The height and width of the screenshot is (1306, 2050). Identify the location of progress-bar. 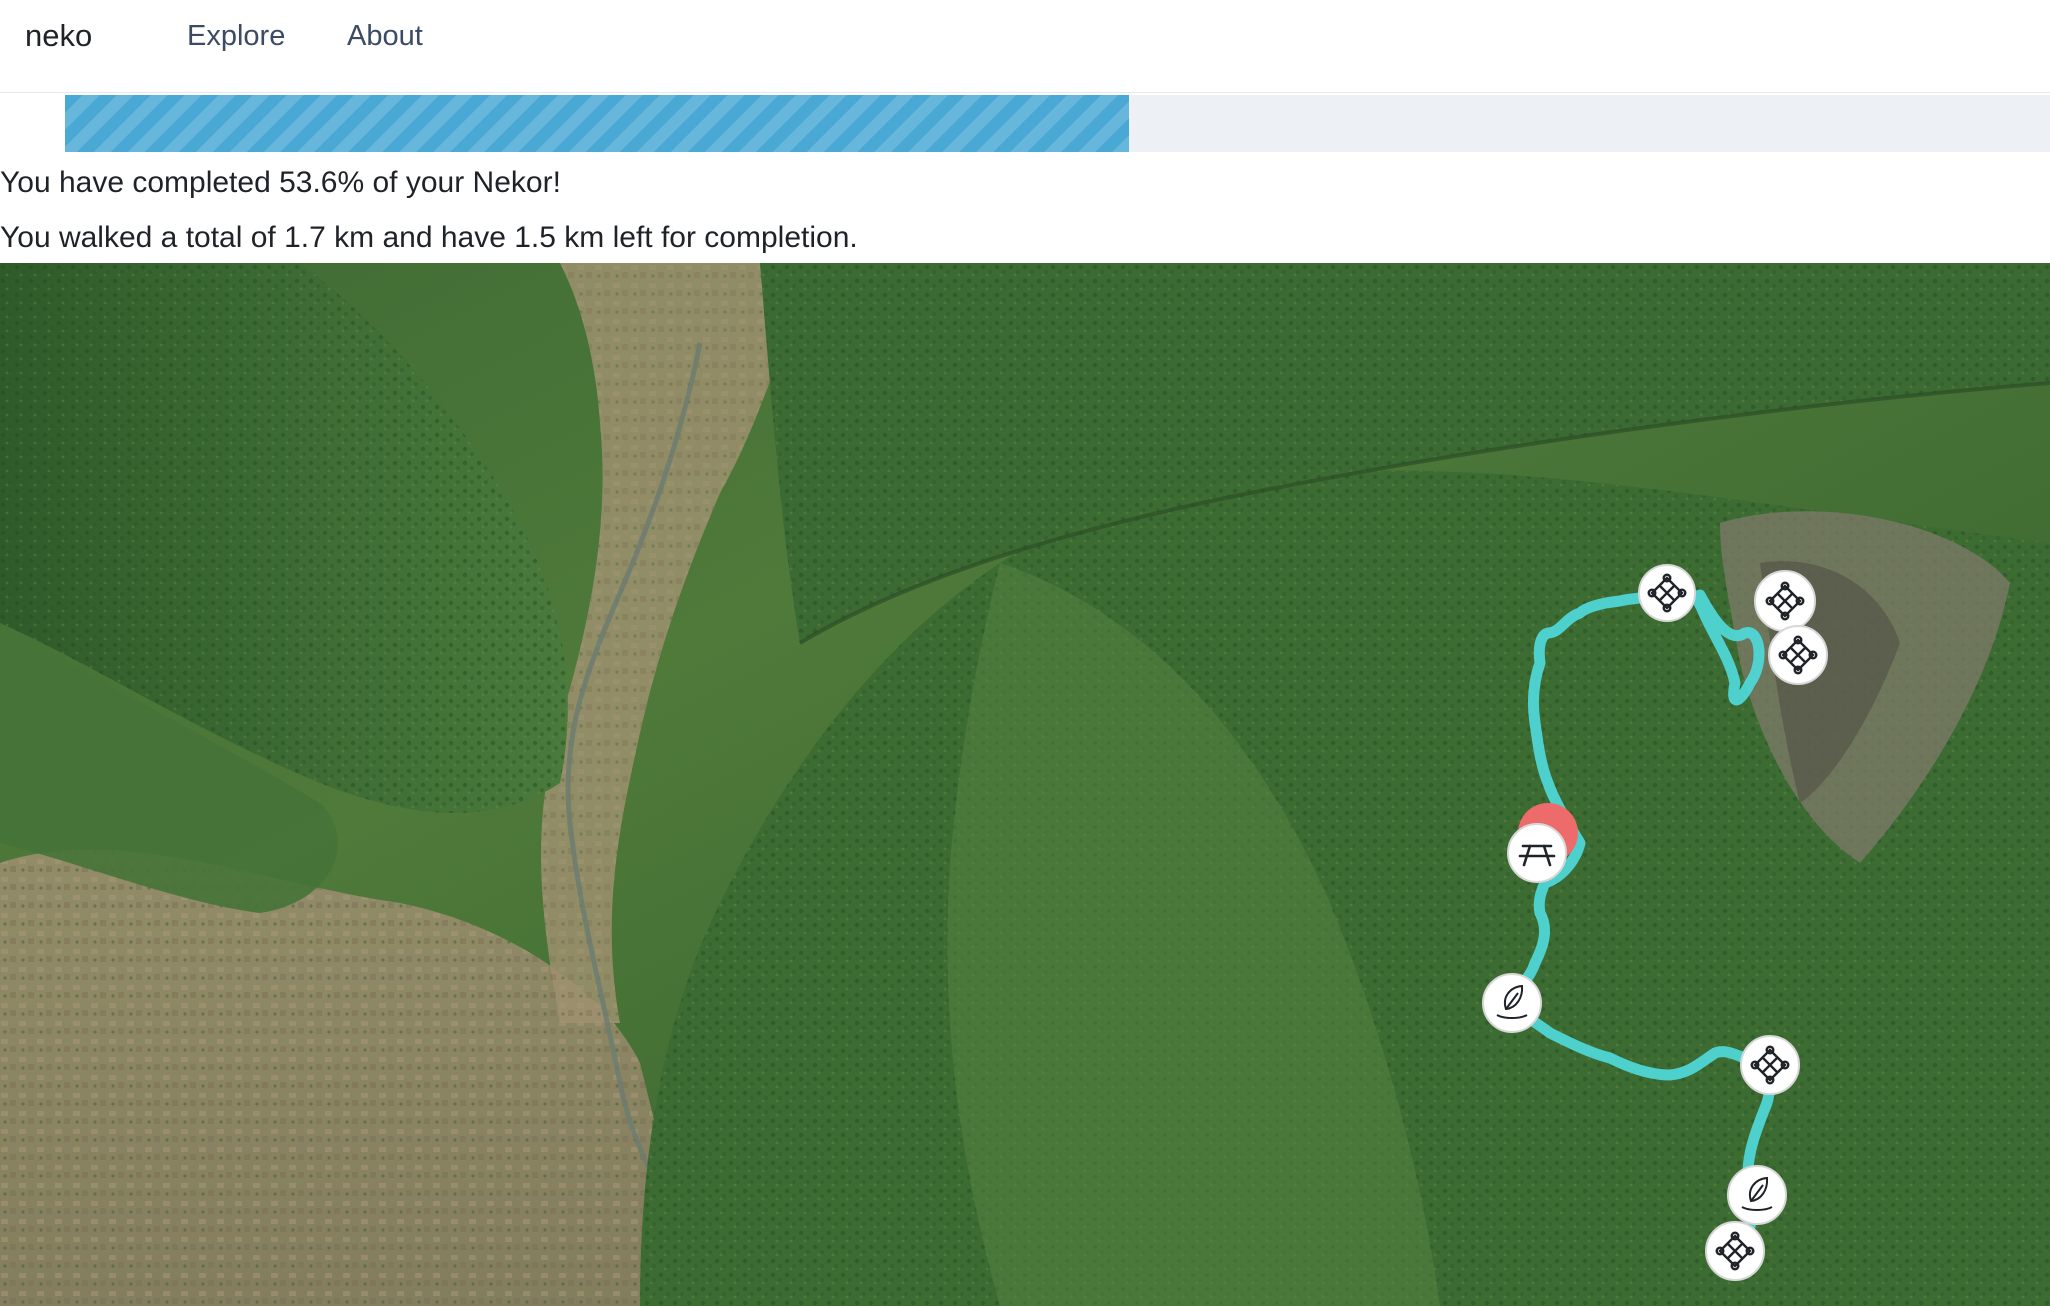
(1057, 123).